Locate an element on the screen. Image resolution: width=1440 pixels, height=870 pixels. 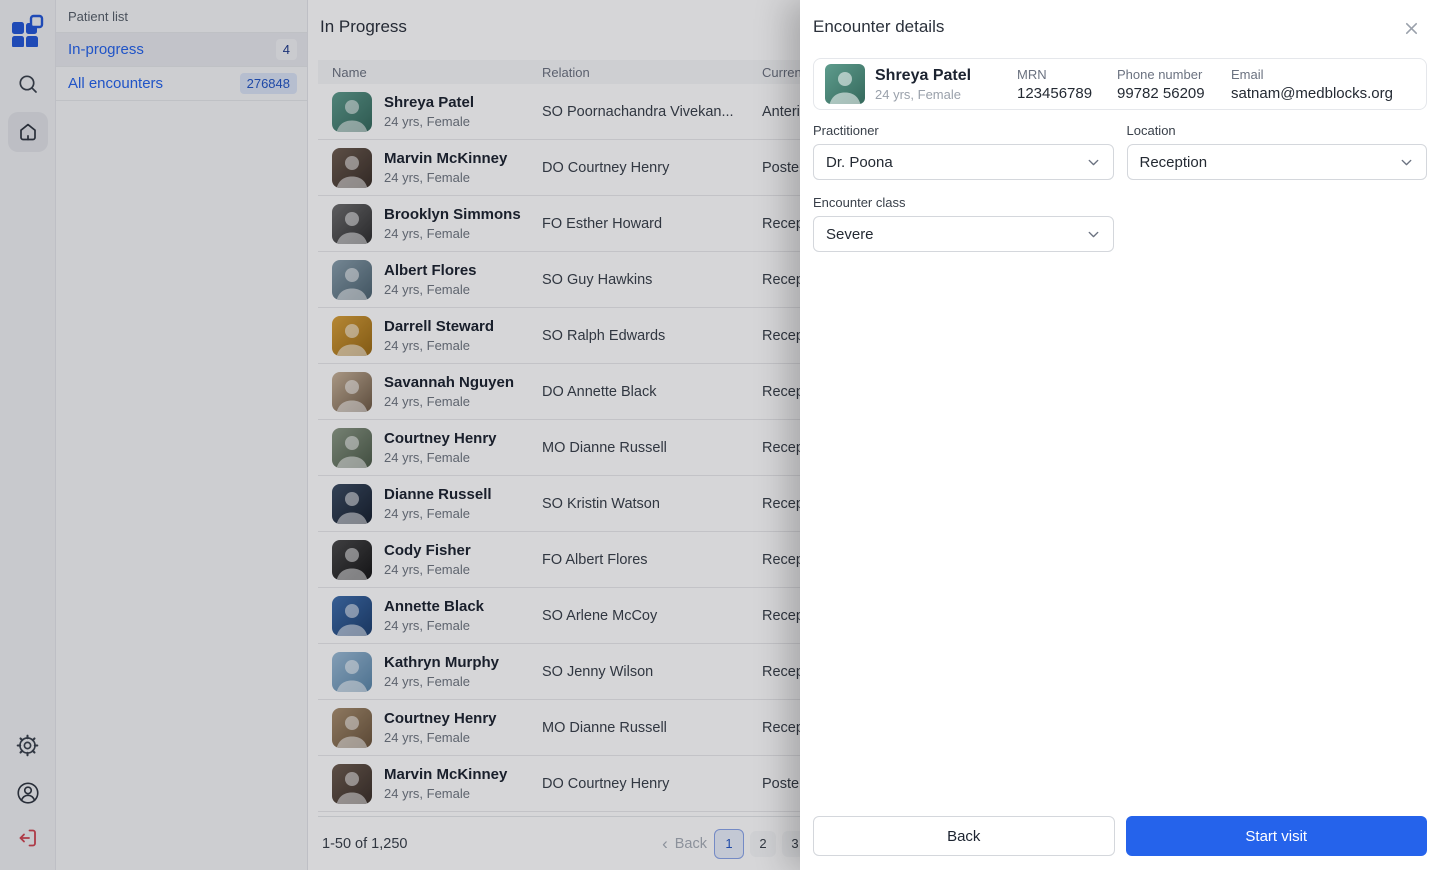
field-location: Location Reception is located at coordinates (1276, 151).